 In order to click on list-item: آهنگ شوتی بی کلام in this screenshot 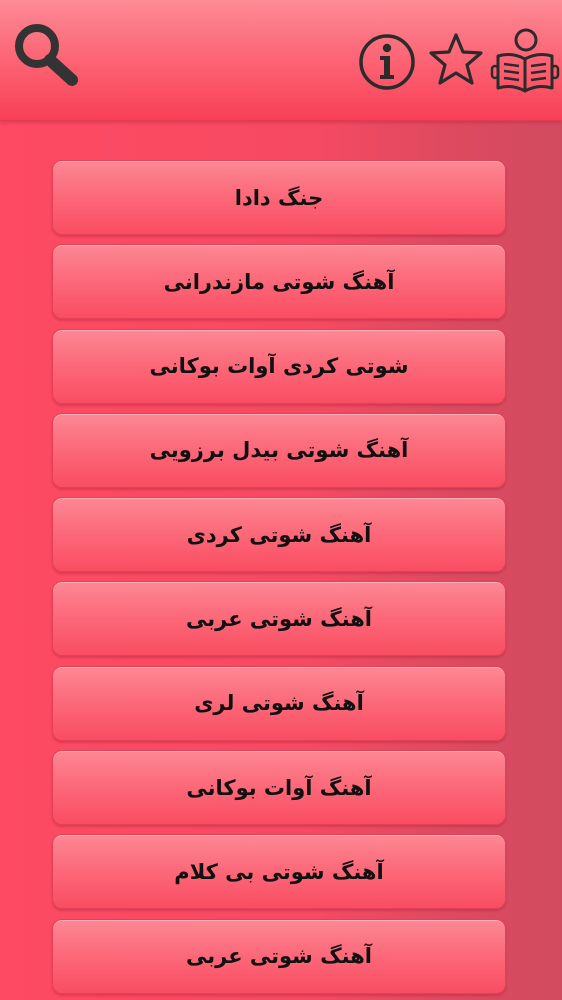, I will do `click(279, 872)`.